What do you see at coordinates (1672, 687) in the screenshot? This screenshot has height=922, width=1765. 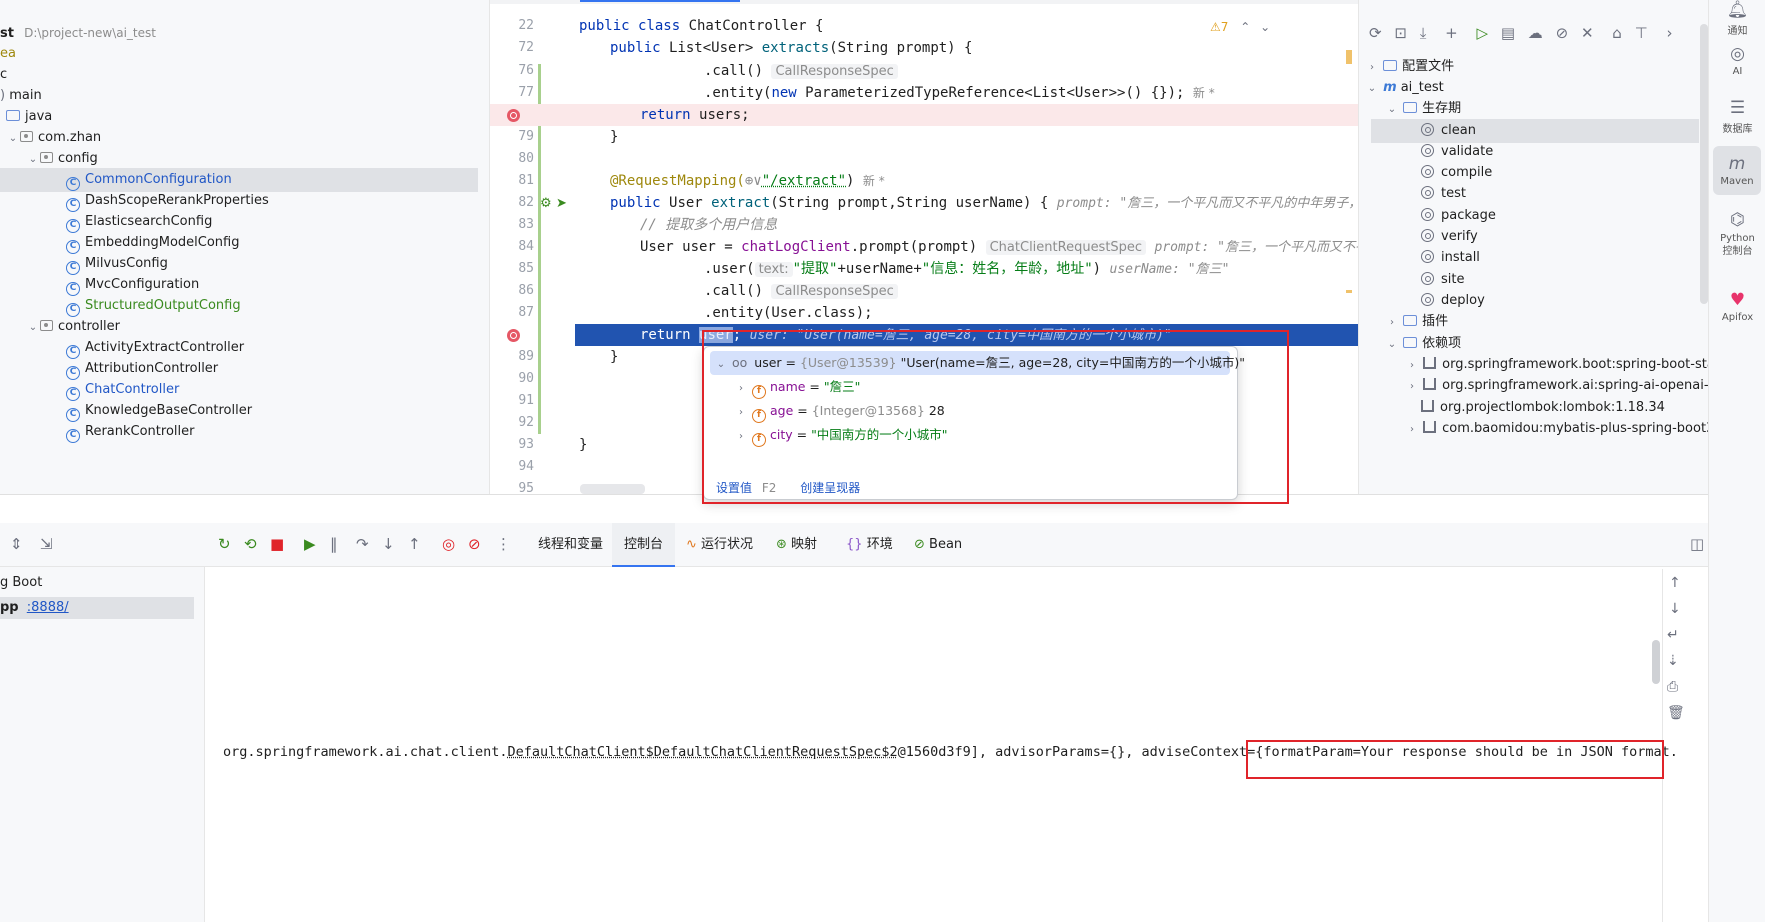 I see `print-icon: ⎙` at bounding box center [1672, 687].